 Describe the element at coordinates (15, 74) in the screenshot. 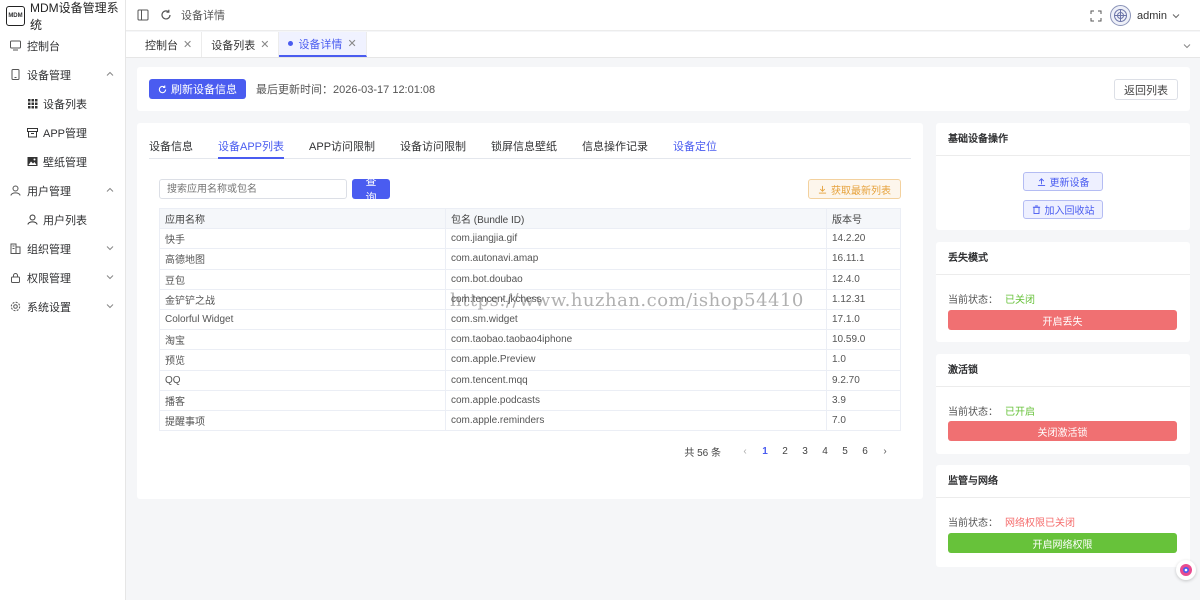

I see `phone-icon` at that location.